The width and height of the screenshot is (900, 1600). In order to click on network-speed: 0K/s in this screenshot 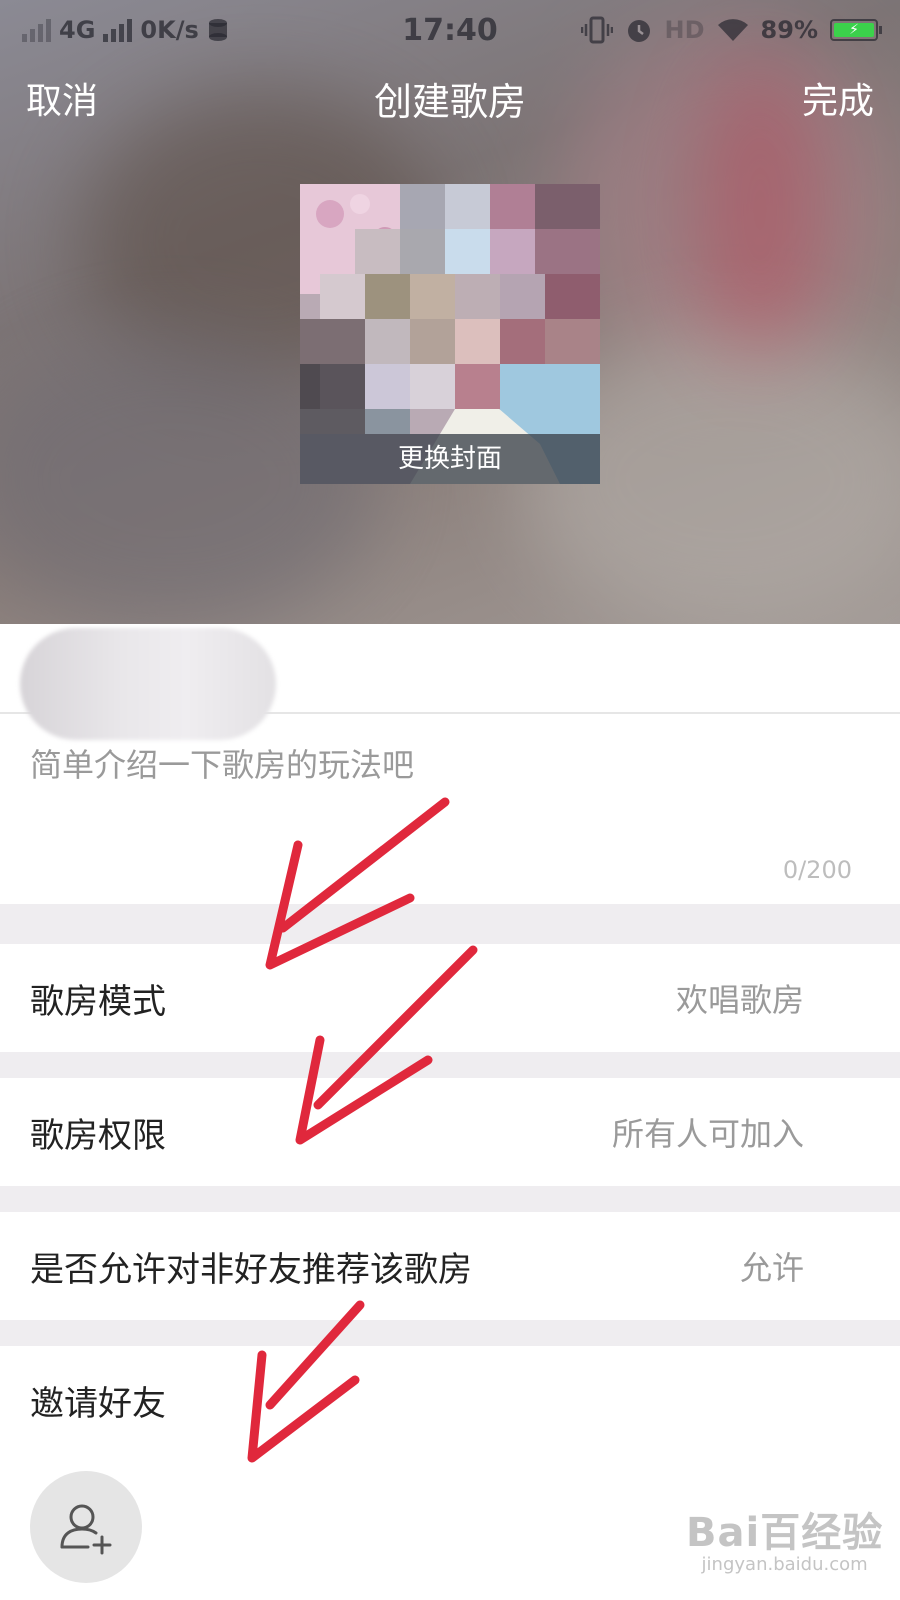, I will do `click(169, 30)`.